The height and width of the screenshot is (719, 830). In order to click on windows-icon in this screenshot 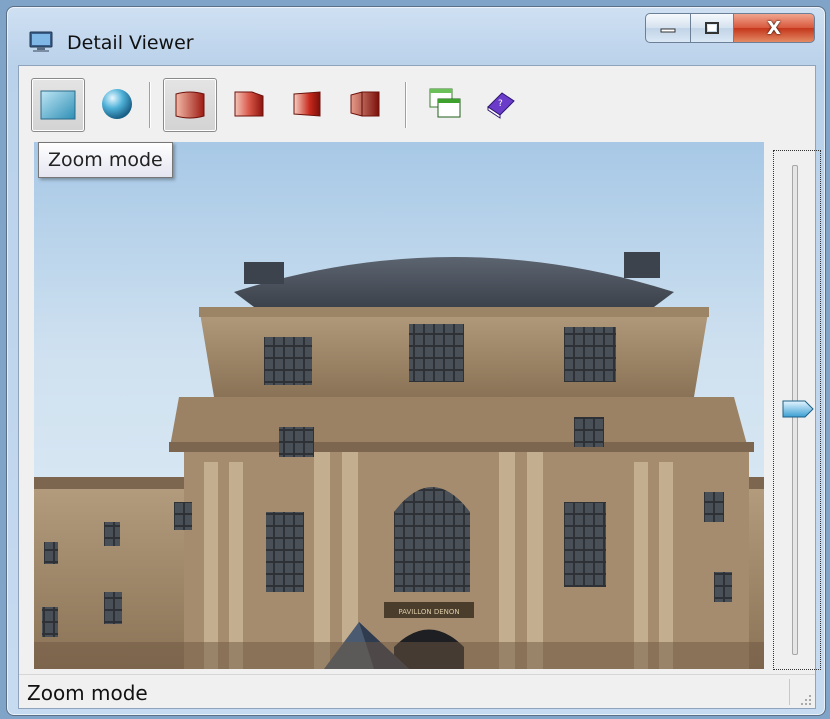, I will do `click(445, 103)`.